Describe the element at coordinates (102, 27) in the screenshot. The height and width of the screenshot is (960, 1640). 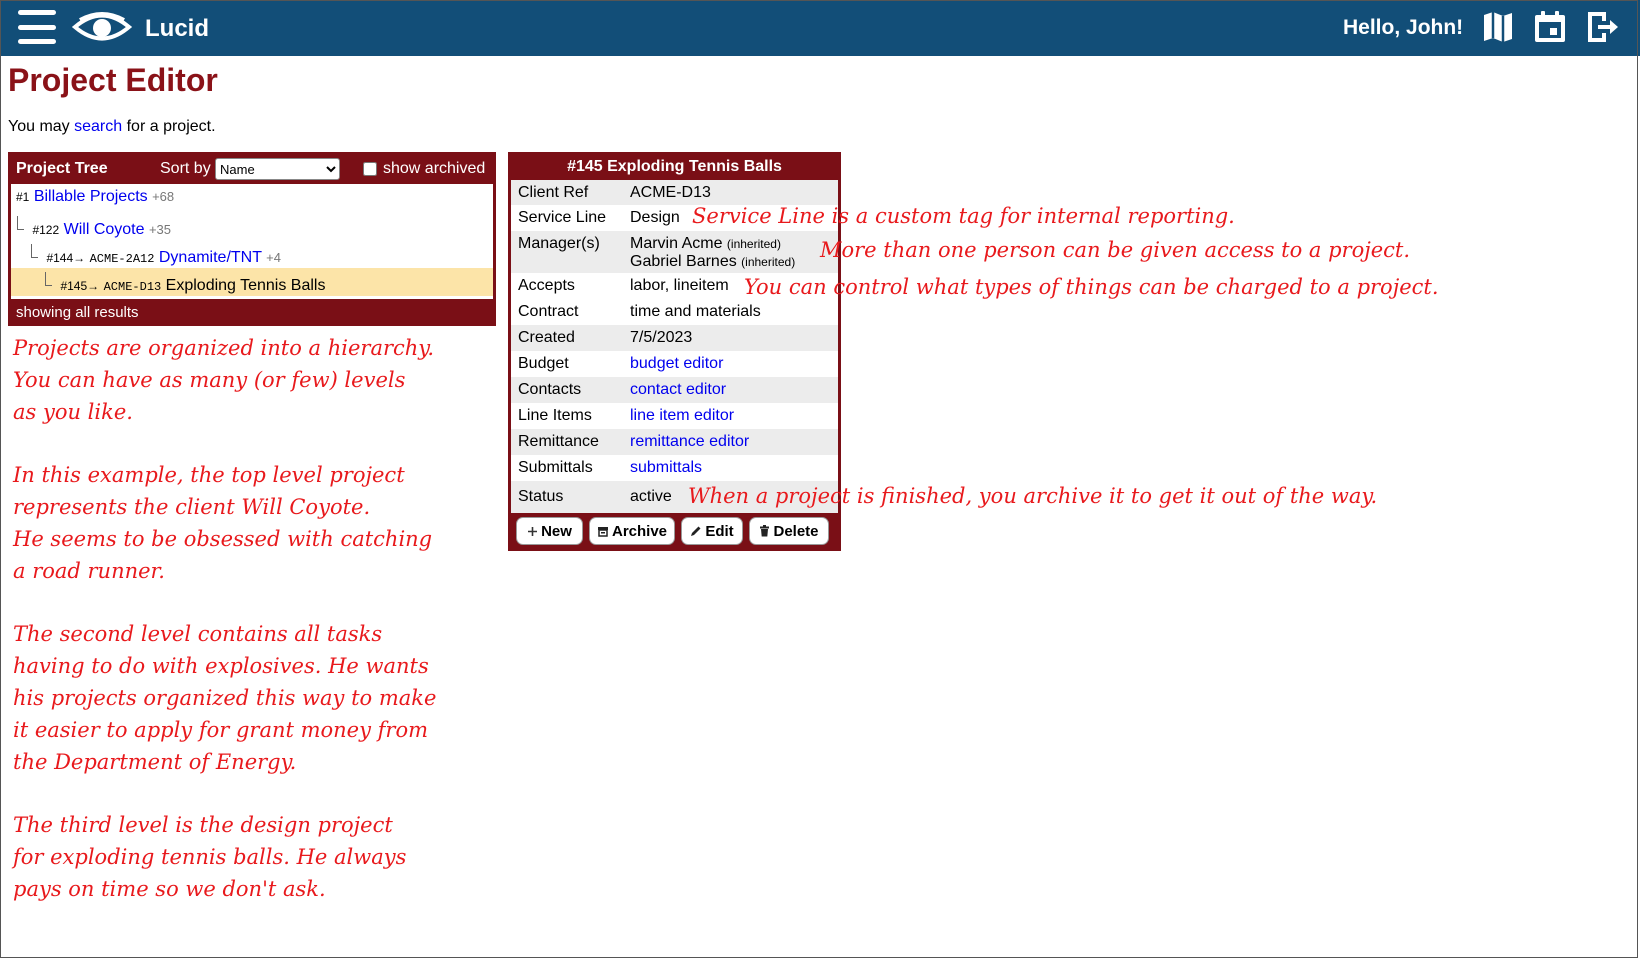
I see `eye-logo-icon` at that location.